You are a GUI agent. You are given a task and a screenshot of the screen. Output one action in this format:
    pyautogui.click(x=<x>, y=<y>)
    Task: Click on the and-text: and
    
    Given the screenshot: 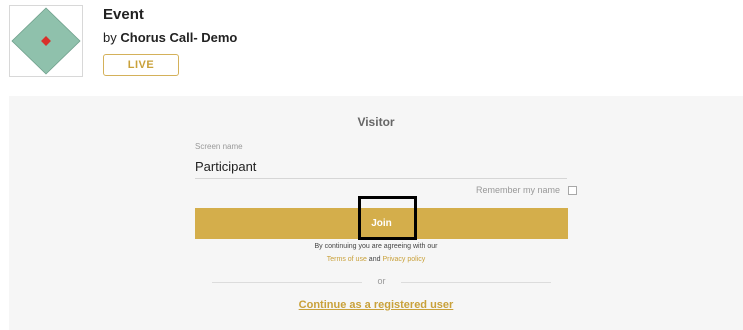 What is the action you would take?
    pyautogui.click(x=374, y=259)
    